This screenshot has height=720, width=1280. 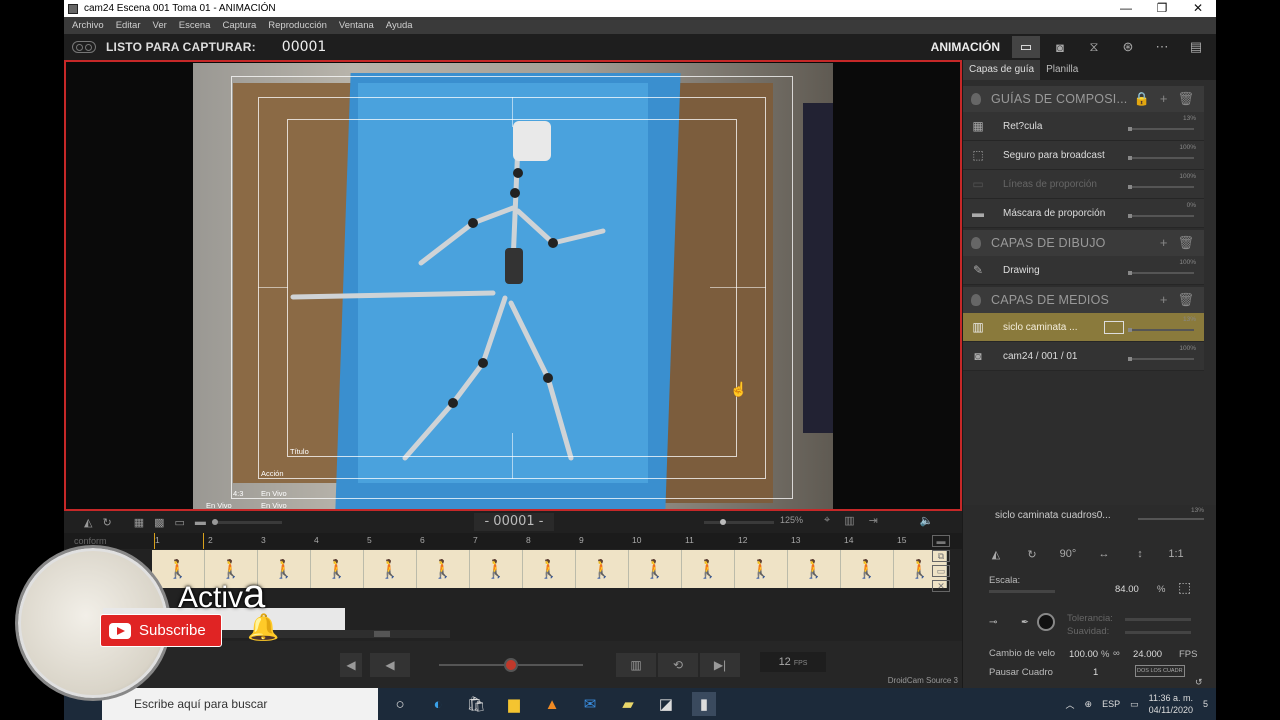 I want to click on tab-x-sheet: Planilla, so click(x=1062, y=70).